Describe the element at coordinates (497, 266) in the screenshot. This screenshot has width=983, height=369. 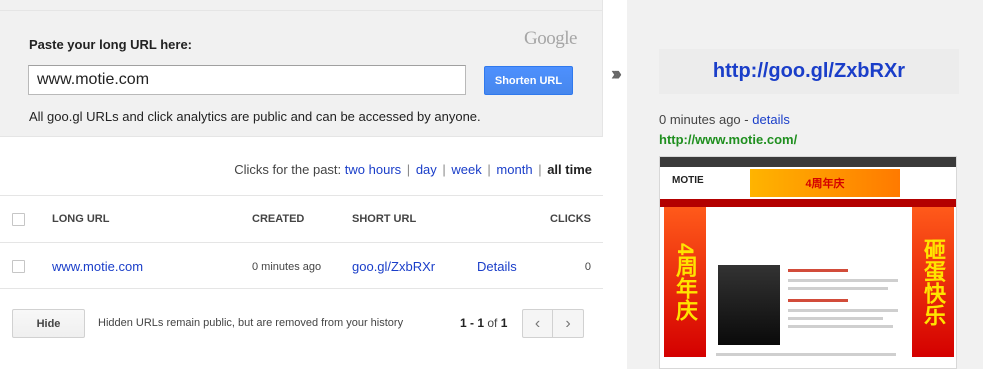
I see `row-details-link: Details` at that location.